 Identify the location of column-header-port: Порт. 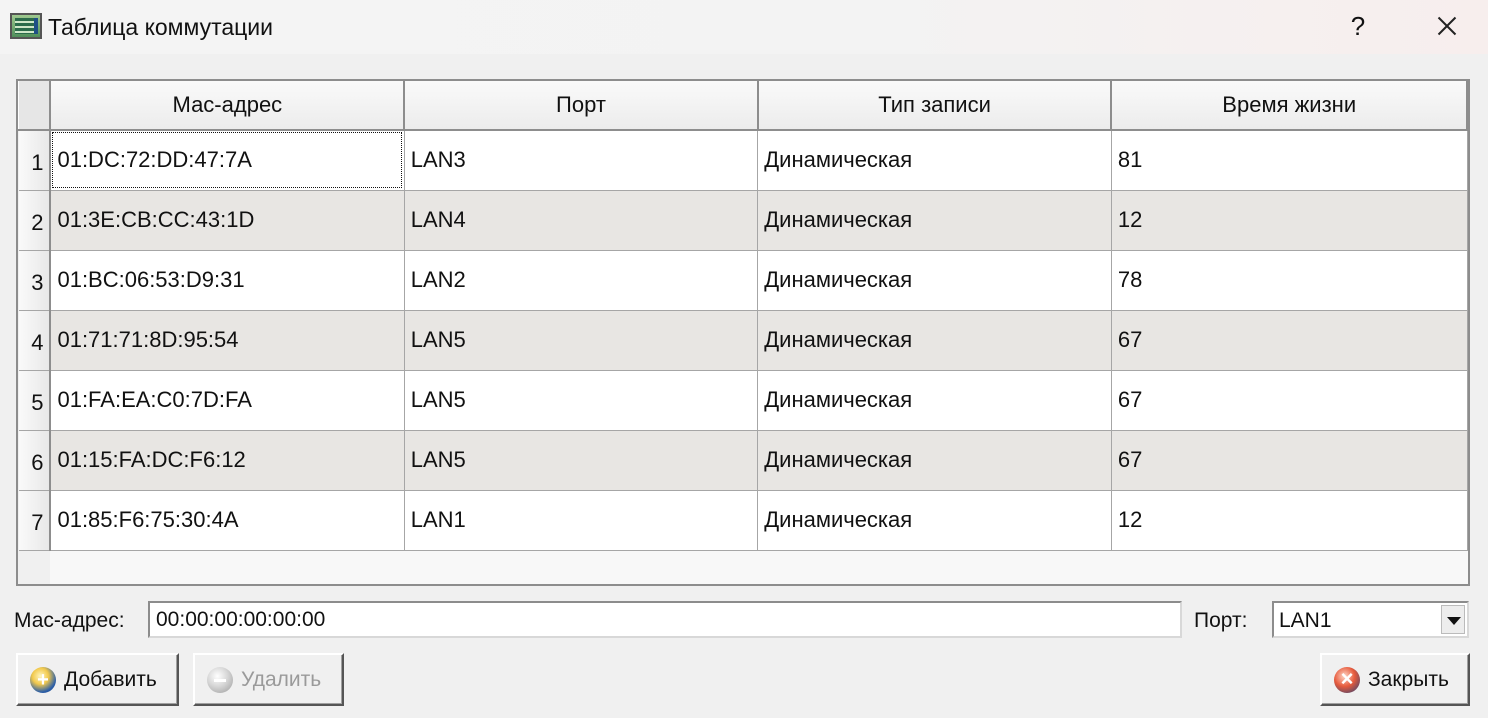
(581, 106).